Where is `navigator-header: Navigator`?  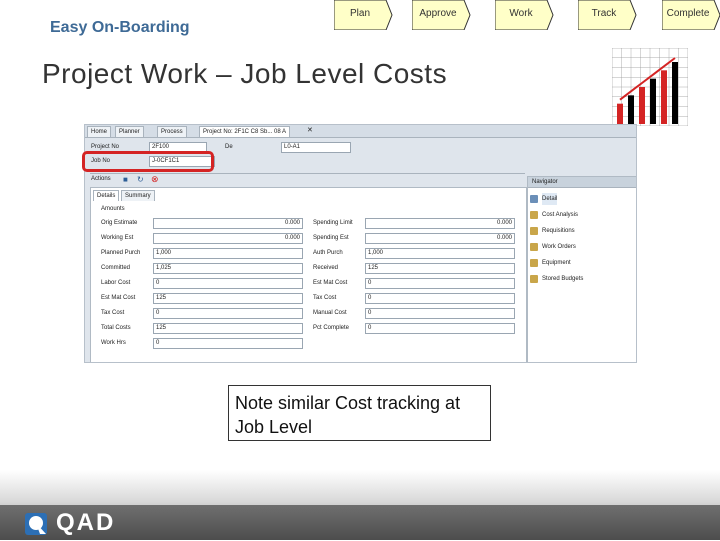
navigator-header: Navigator is located at coordinates (545, 182).